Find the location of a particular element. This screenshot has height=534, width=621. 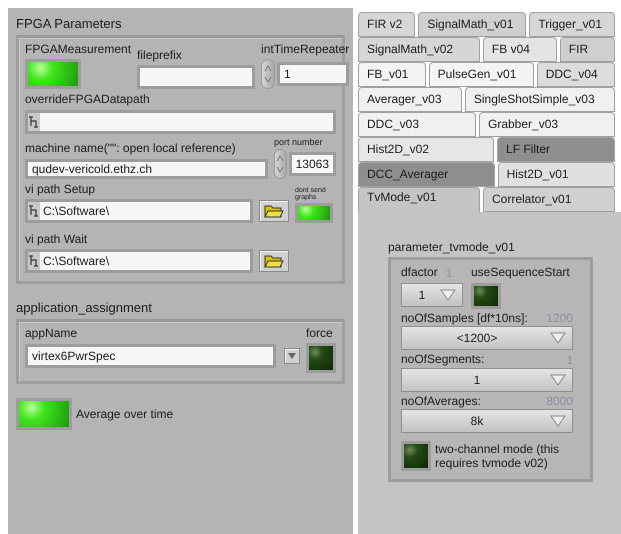

label: force is located at coordinates (320, 333).